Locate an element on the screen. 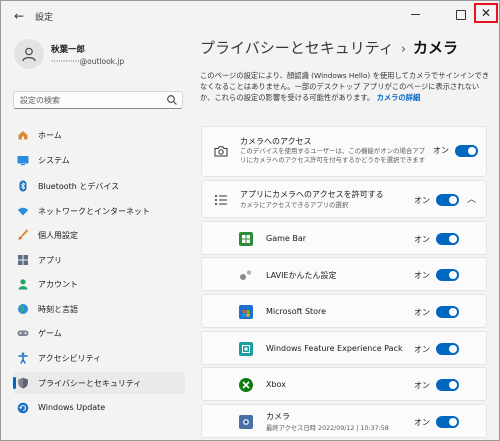 The width and height of the screenshot is (500, 441). app-name: Game Bar is located at coordinates (286, 238).